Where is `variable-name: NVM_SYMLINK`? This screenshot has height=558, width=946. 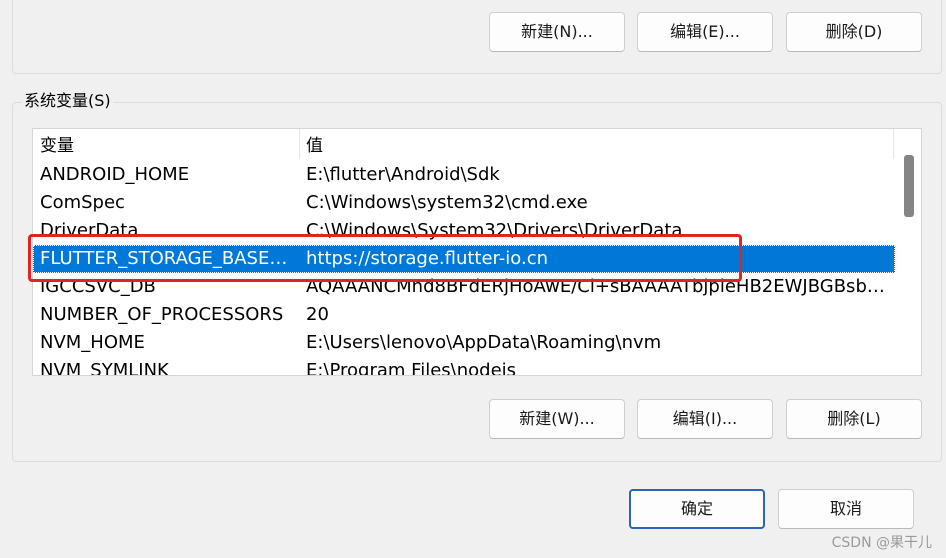 variable-name: NVM_SYMLINK is located at coordinates (104, 368).